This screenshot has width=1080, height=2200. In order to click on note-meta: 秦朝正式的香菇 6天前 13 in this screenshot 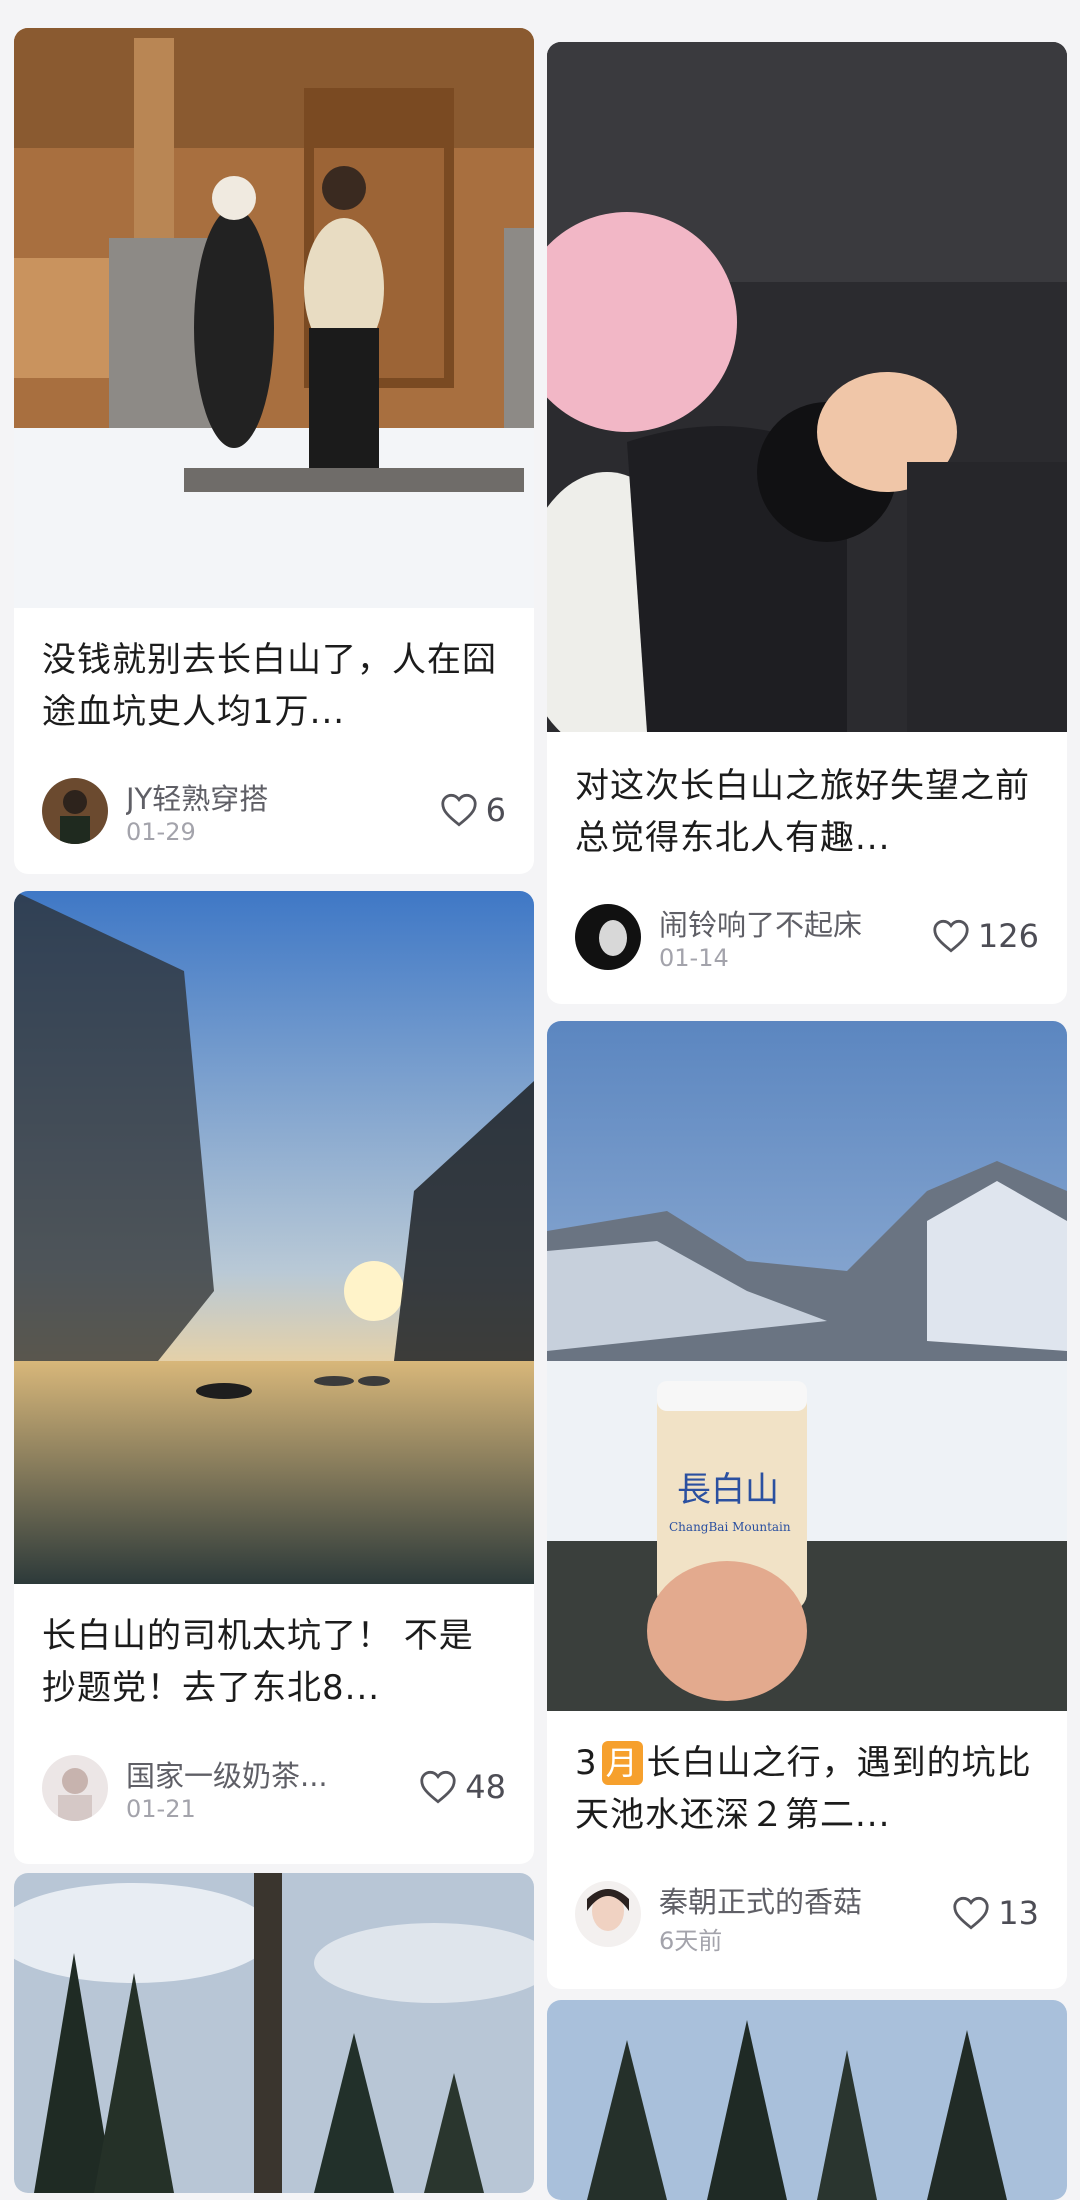, I will do `click(807, 1917)`.